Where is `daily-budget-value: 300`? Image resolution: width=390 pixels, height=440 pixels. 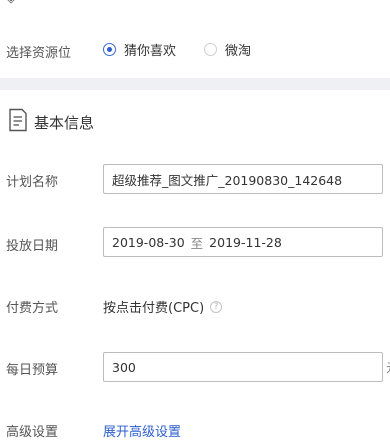 daily-budget-value: 300 is located at coordinates (124, 367).